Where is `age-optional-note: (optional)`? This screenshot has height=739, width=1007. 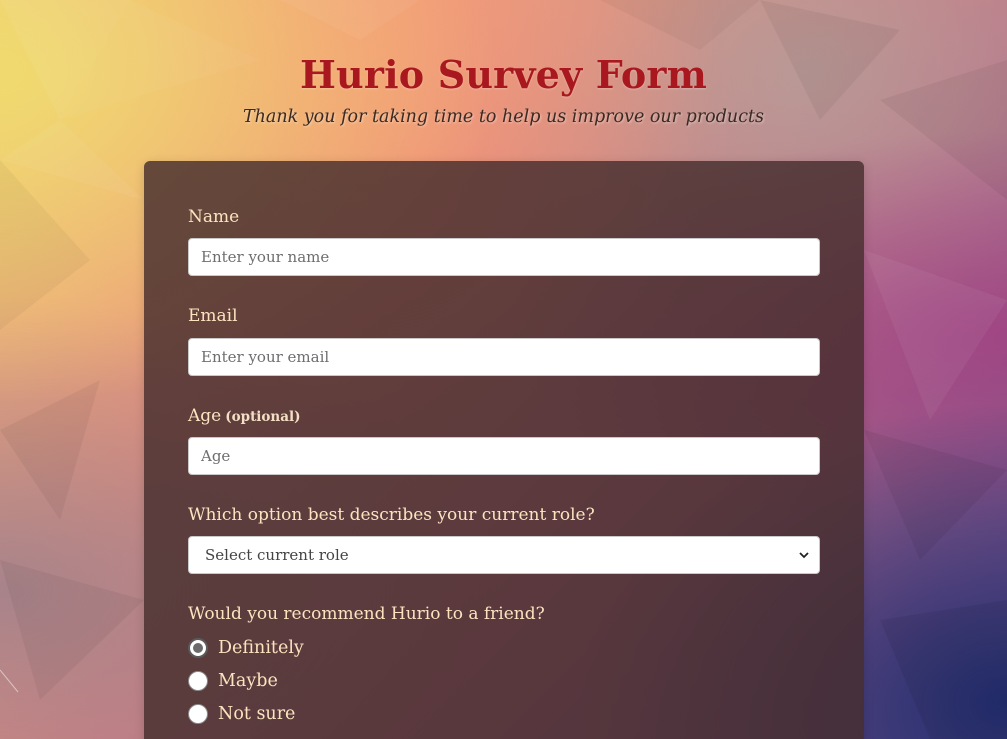
age-optional-note: (optional) is located at coordinates (263, 417).